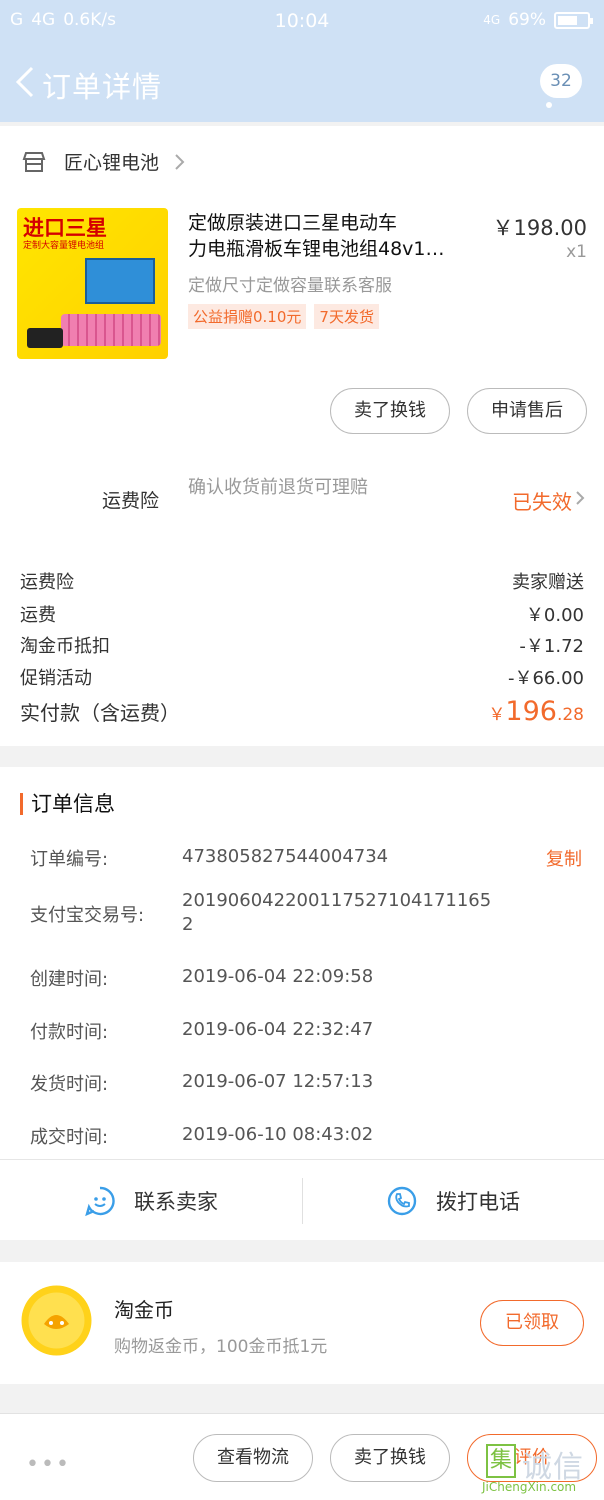  What do you see at coordinates (478, 1201) in the screenshot?
I see `call-phone-label: 拨打电话` at bounding box center [478, 1201].